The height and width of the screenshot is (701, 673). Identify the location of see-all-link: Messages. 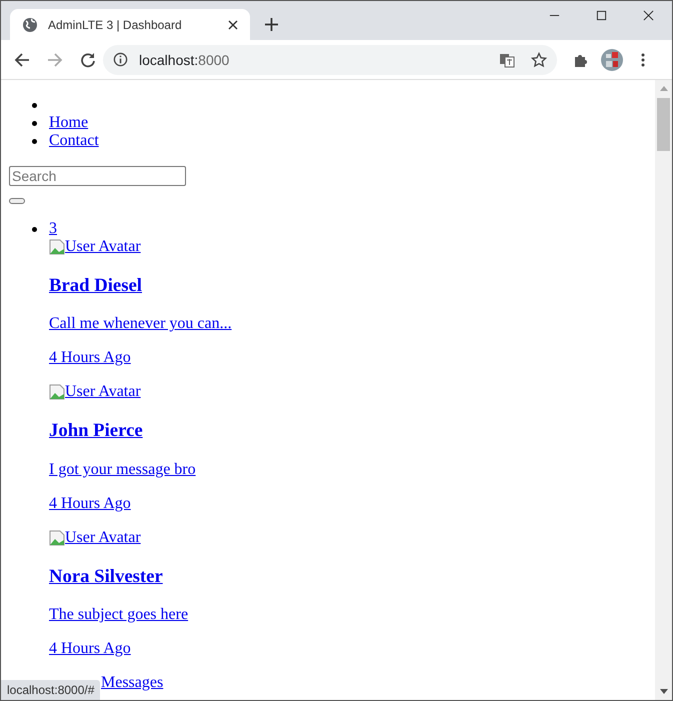
(132, 683).